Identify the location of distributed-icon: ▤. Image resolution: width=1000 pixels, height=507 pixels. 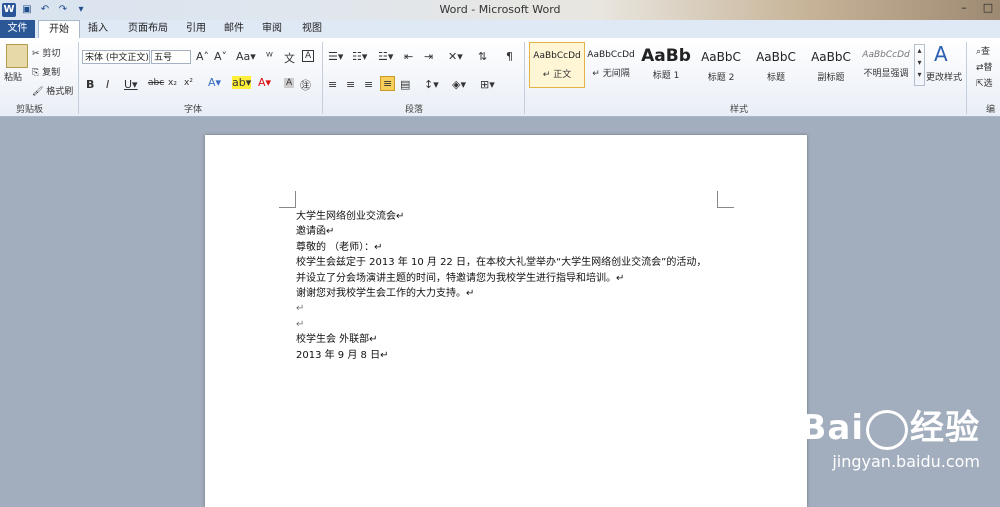
(405, 84).